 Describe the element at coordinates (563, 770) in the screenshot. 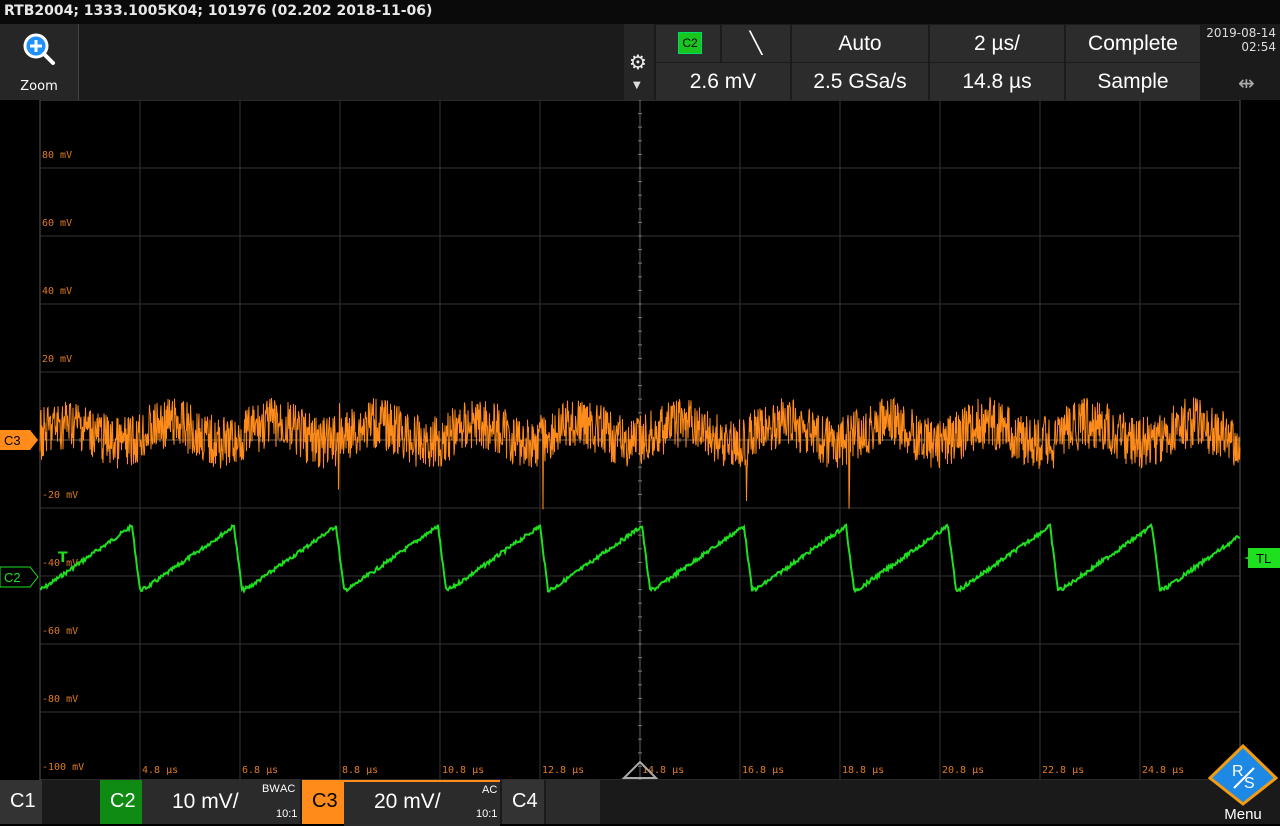

I see `x-axis-label: 12.8 µs` at that location.